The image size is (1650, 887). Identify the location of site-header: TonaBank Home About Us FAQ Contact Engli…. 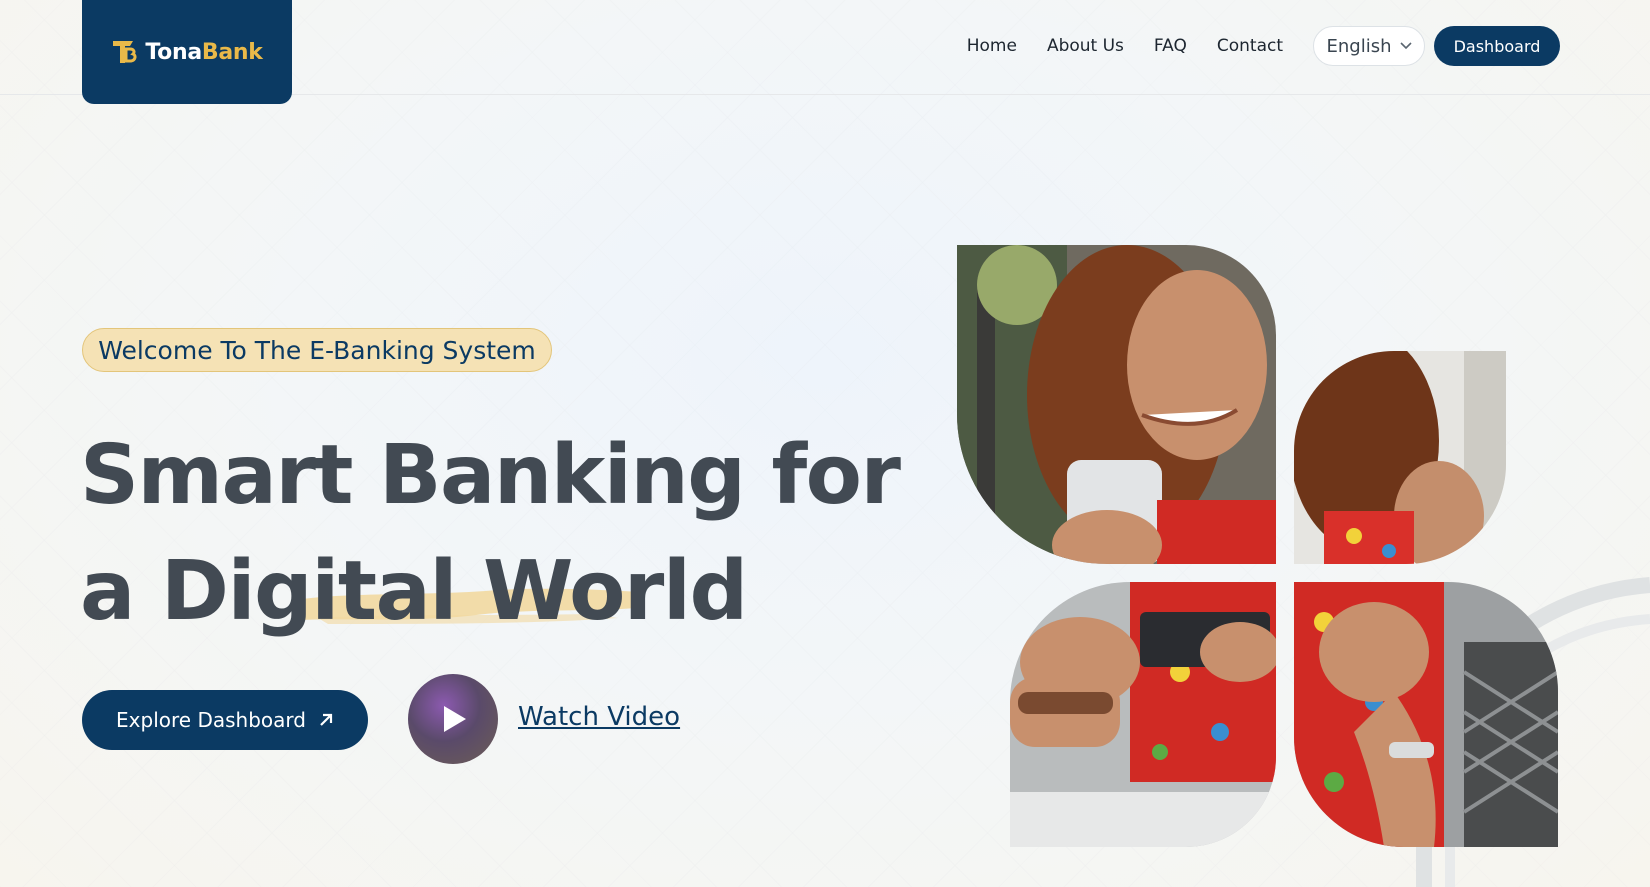
(825, 52).